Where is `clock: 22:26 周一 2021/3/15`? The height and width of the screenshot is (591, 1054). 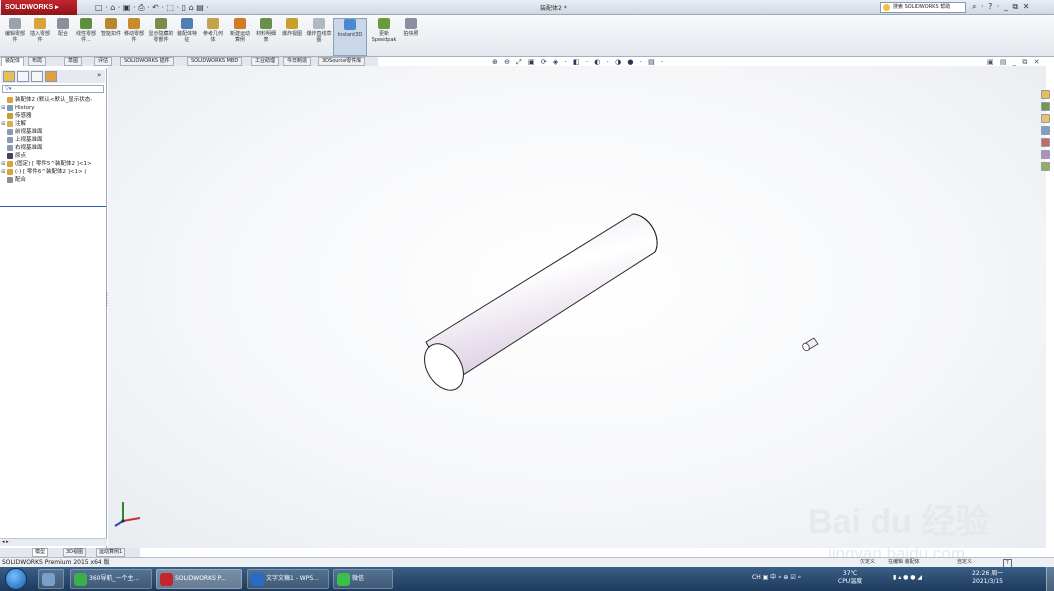
clock: 22:26 周一 2021/3/15 is located at coordinates (987, 578).